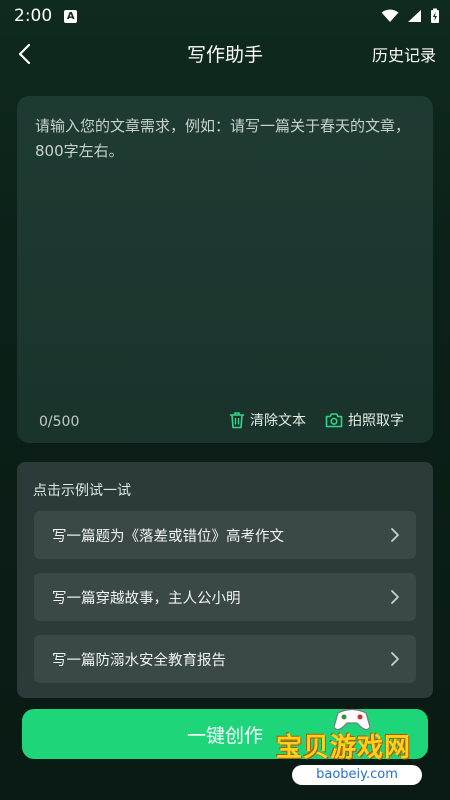  I want to click on example-item-label: 写一篇防溺水安全教育报告, so click(139, 660).